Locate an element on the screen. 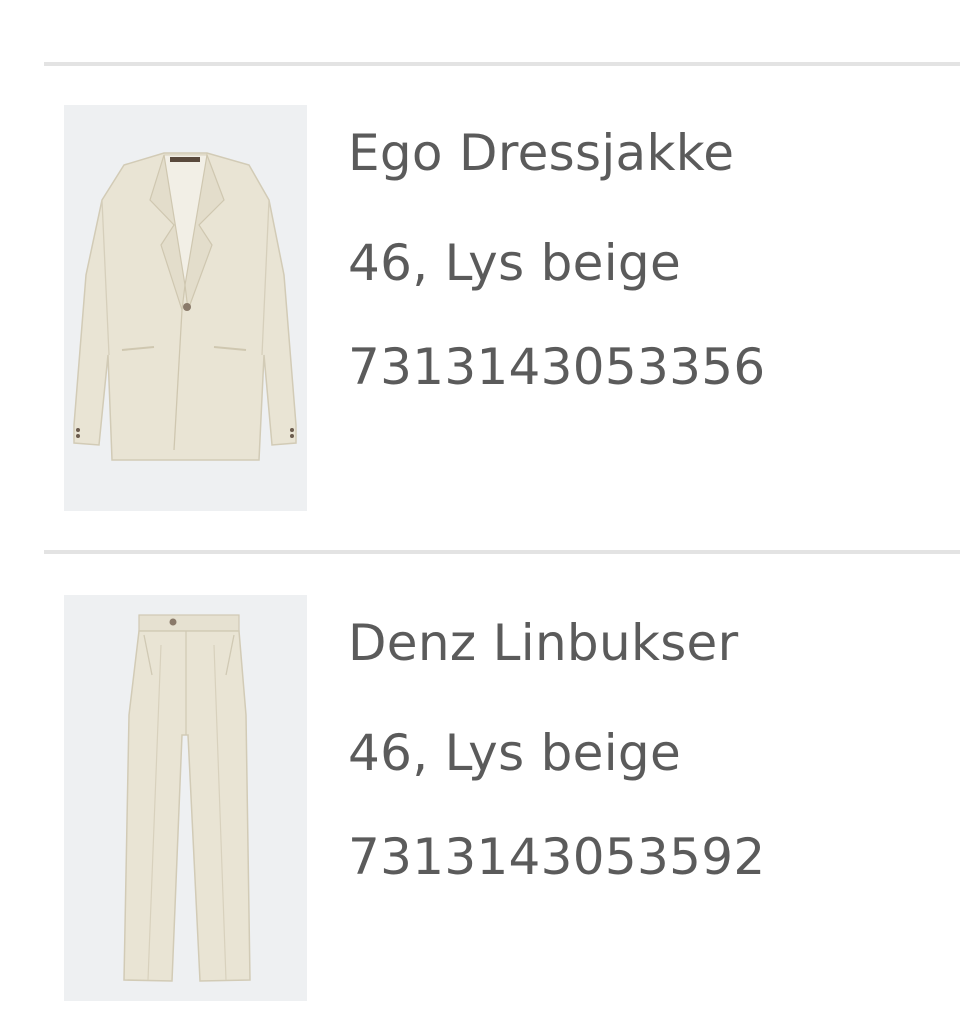  product-image-suit-jacket is located at coordinates (185, 308).